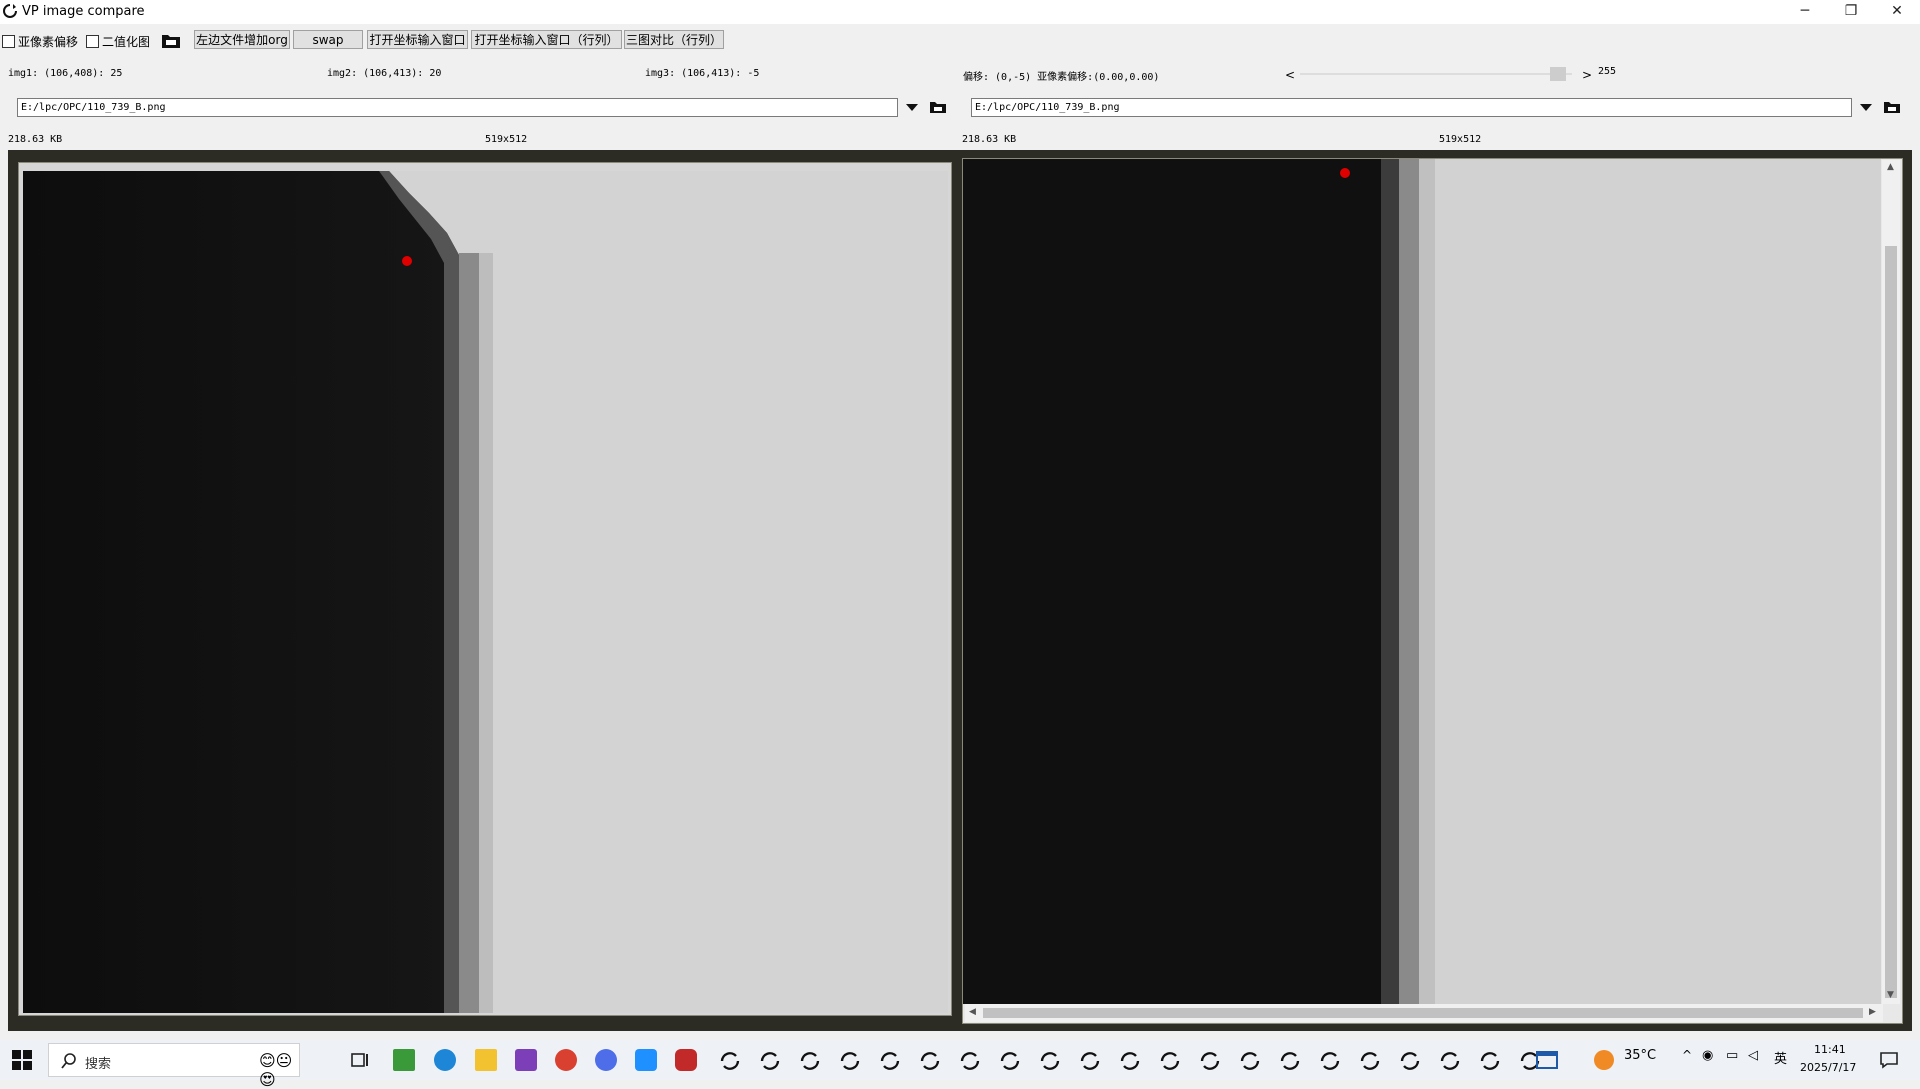  I want to click on app-arrow-icon, so click(646, 1060).